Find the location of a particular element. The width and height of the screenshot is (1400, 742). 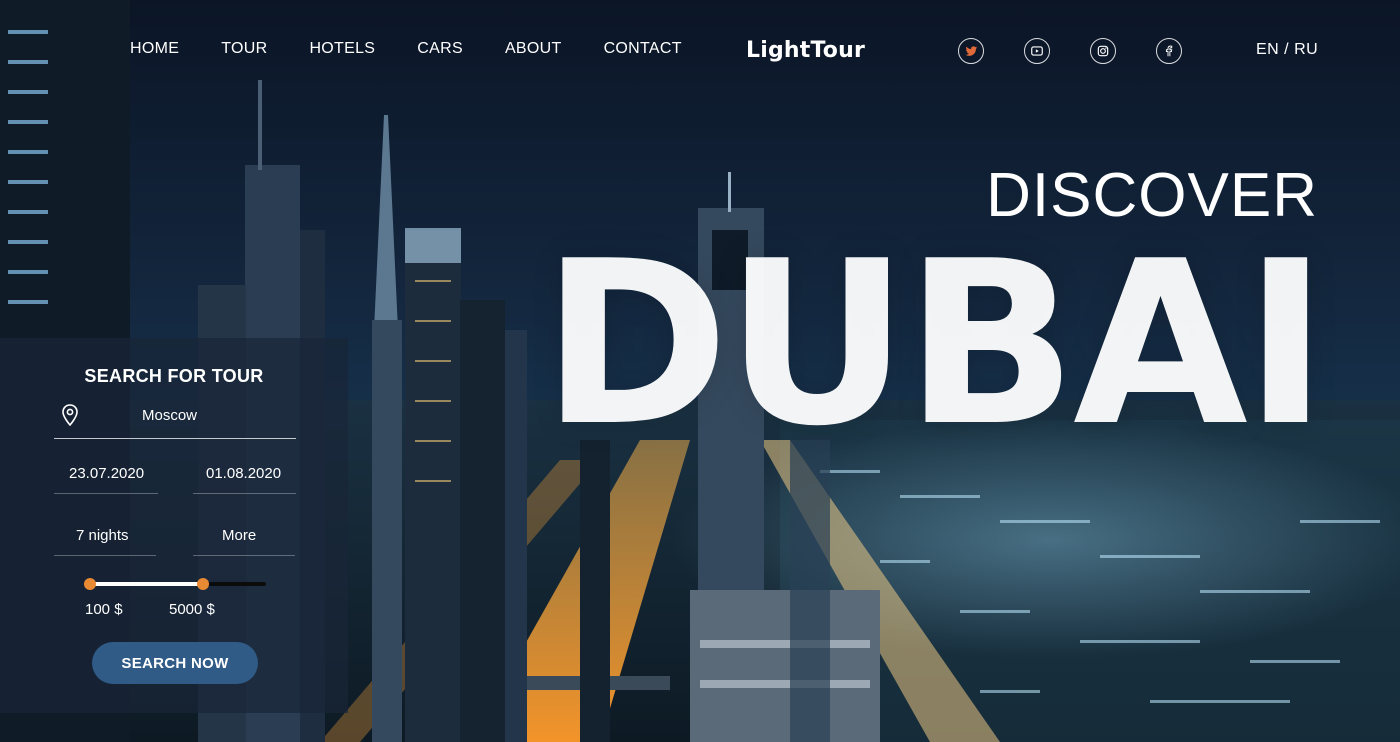

price-range-fill is located at coordinates (146, 584).